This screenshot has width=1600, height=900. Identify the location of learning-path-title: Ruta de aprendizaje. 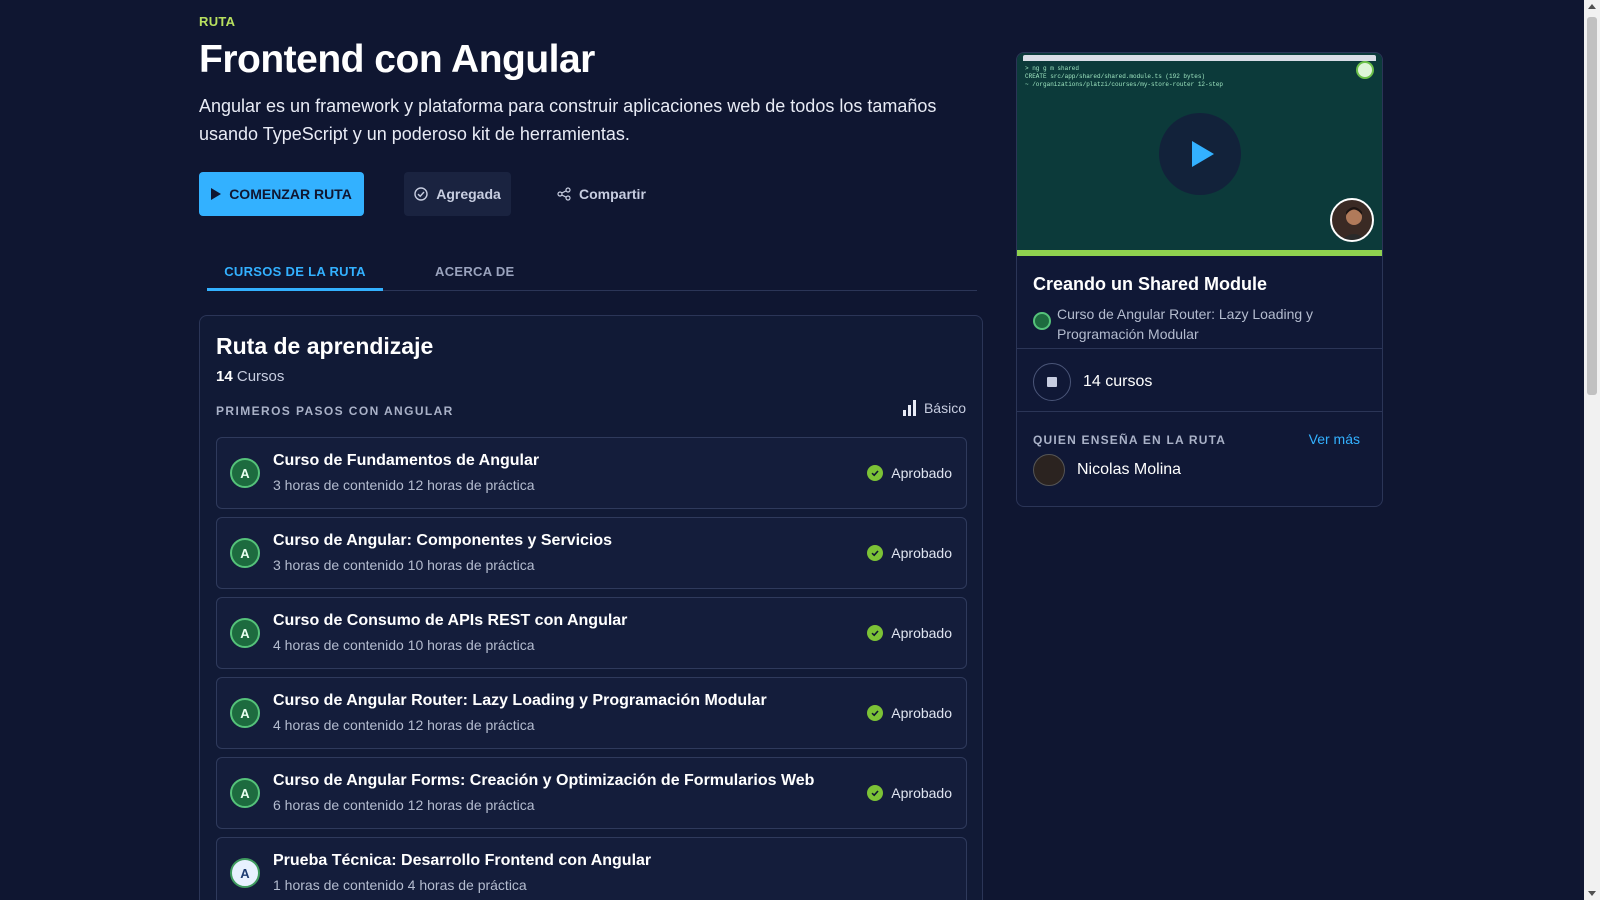
(325, 346).